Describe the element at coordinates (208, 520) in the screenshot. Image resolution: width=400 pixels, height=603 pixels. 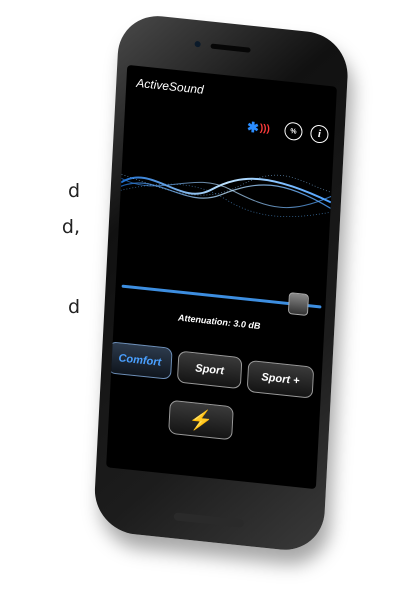
I see `phone-bottom-edge` at that location.